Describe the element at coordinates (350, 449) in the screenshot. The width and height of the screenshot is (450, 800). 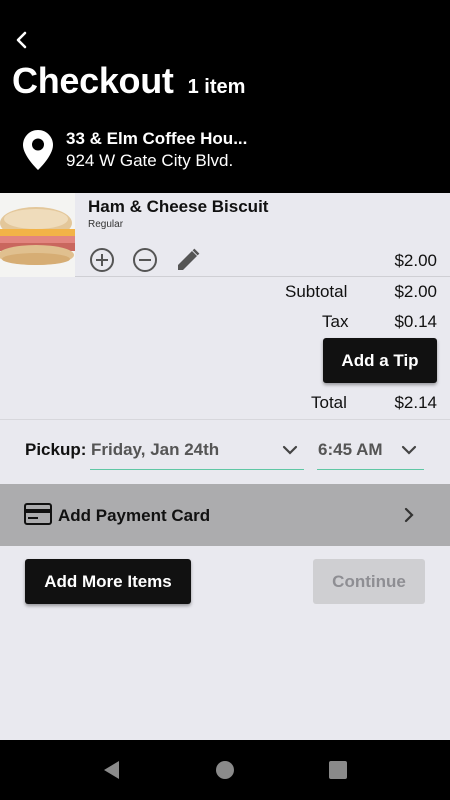
I see `pickup-time-value: 6:45 AM` at that location.